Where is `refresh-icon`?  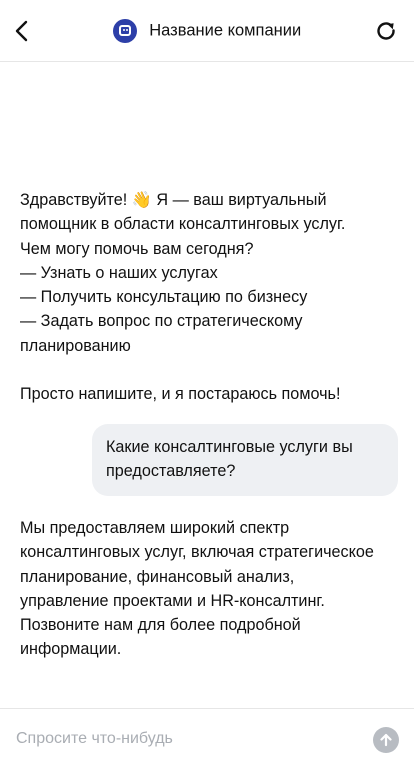
refresh-icon is located at coordinates (386, 31).